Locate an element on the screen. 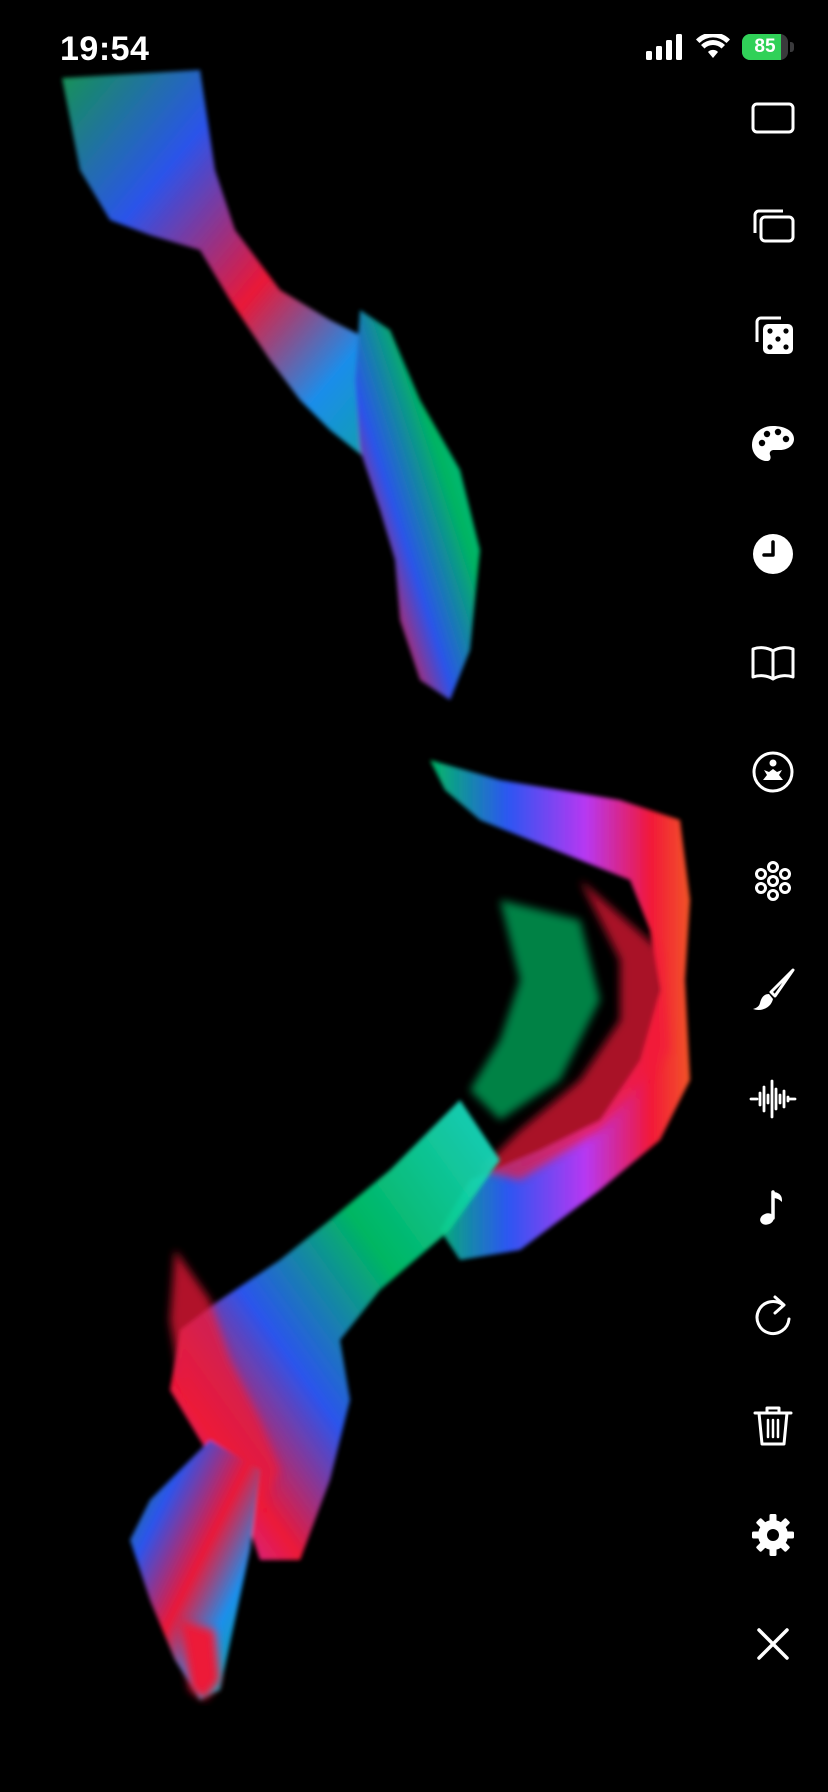 The image size is (828, 1792). battery-percentage: 85 is located at coordinates (765, 46).